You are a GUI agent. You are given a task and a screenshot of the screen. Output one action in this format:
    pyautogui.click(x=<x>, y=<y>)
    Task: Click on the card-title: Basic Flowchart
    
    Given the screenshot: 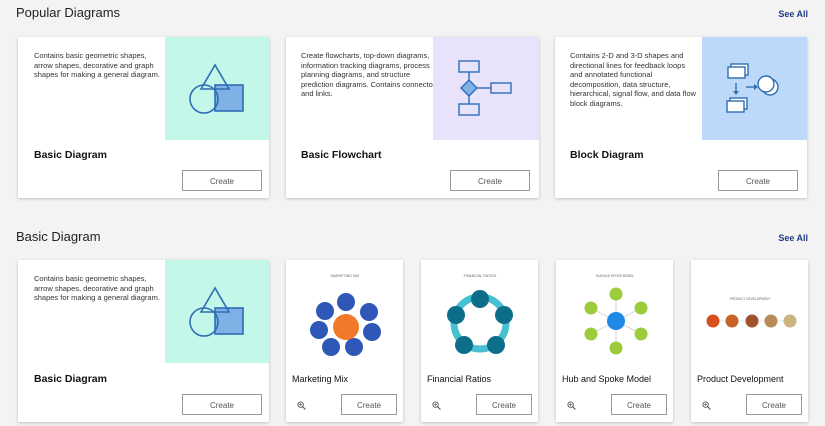 What is the action you would take?
    pyautogui.click(x=341, y=155)
    